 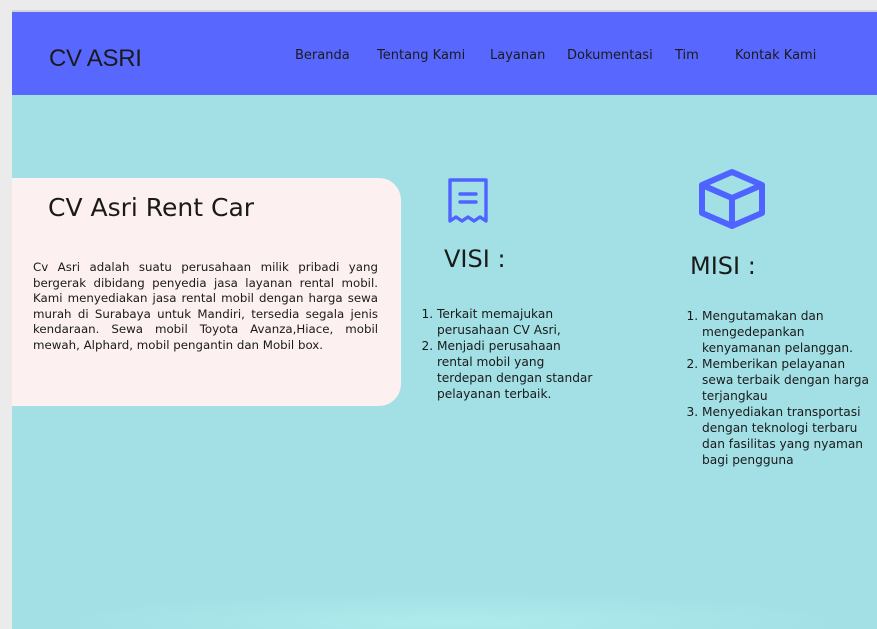 What do you see at coordinates (517, 55) in the screenshot?
I see `nav-link-layanan: Layanan` at bounding box center [517, 55].